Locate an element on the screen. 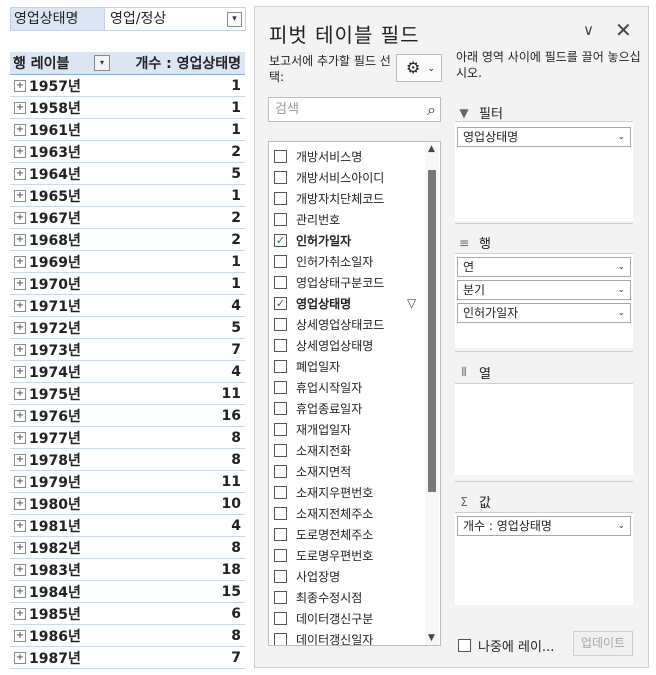  pivot-row: +1973년 7 is located at coordinates (127, 350).